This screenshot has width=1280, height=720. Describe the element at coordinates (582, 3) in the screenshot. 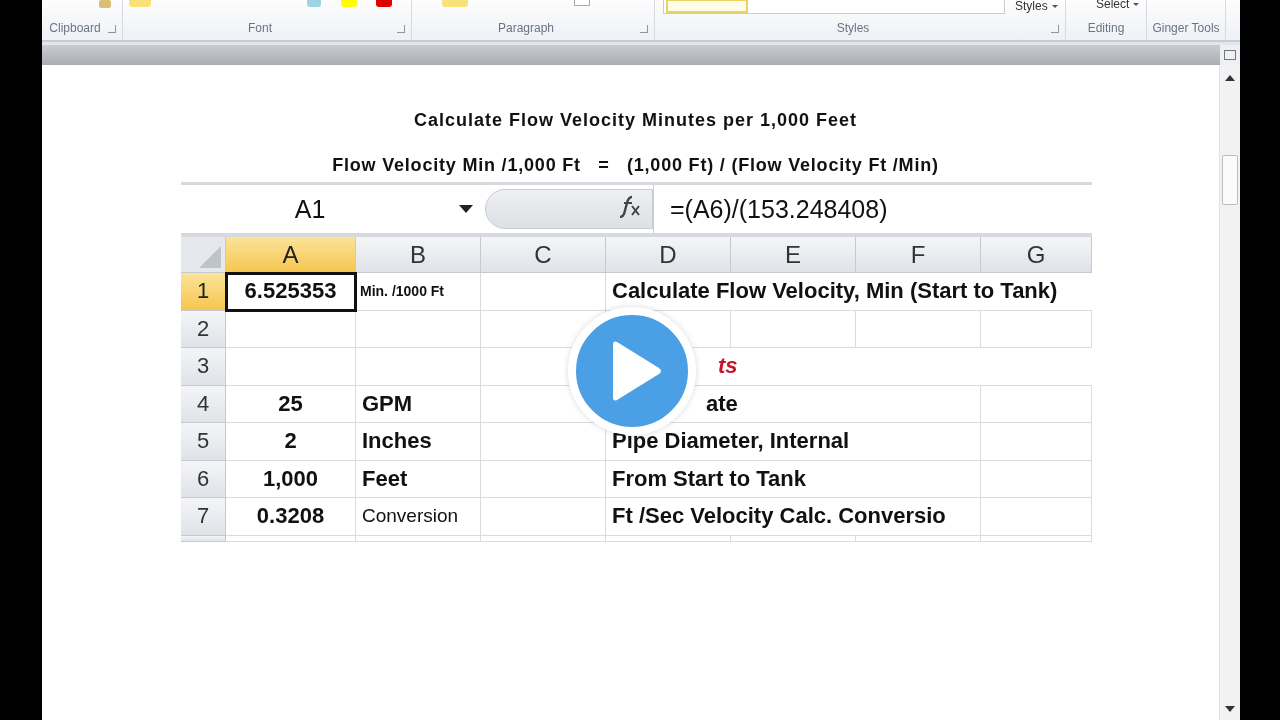

I see `borders-icon` at that location.